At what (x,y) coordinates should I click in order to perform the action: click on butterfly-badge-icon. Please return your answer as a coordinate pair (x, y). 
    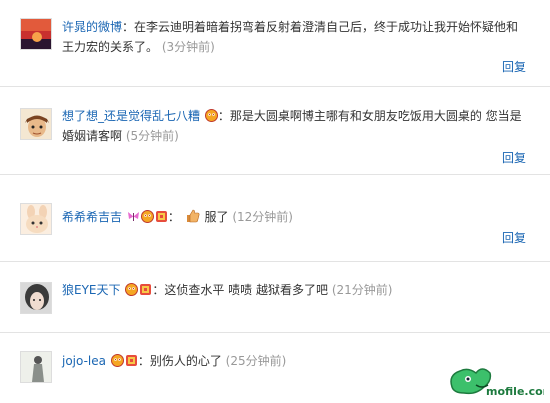
    Looking at the image, I should click on (133, 216).